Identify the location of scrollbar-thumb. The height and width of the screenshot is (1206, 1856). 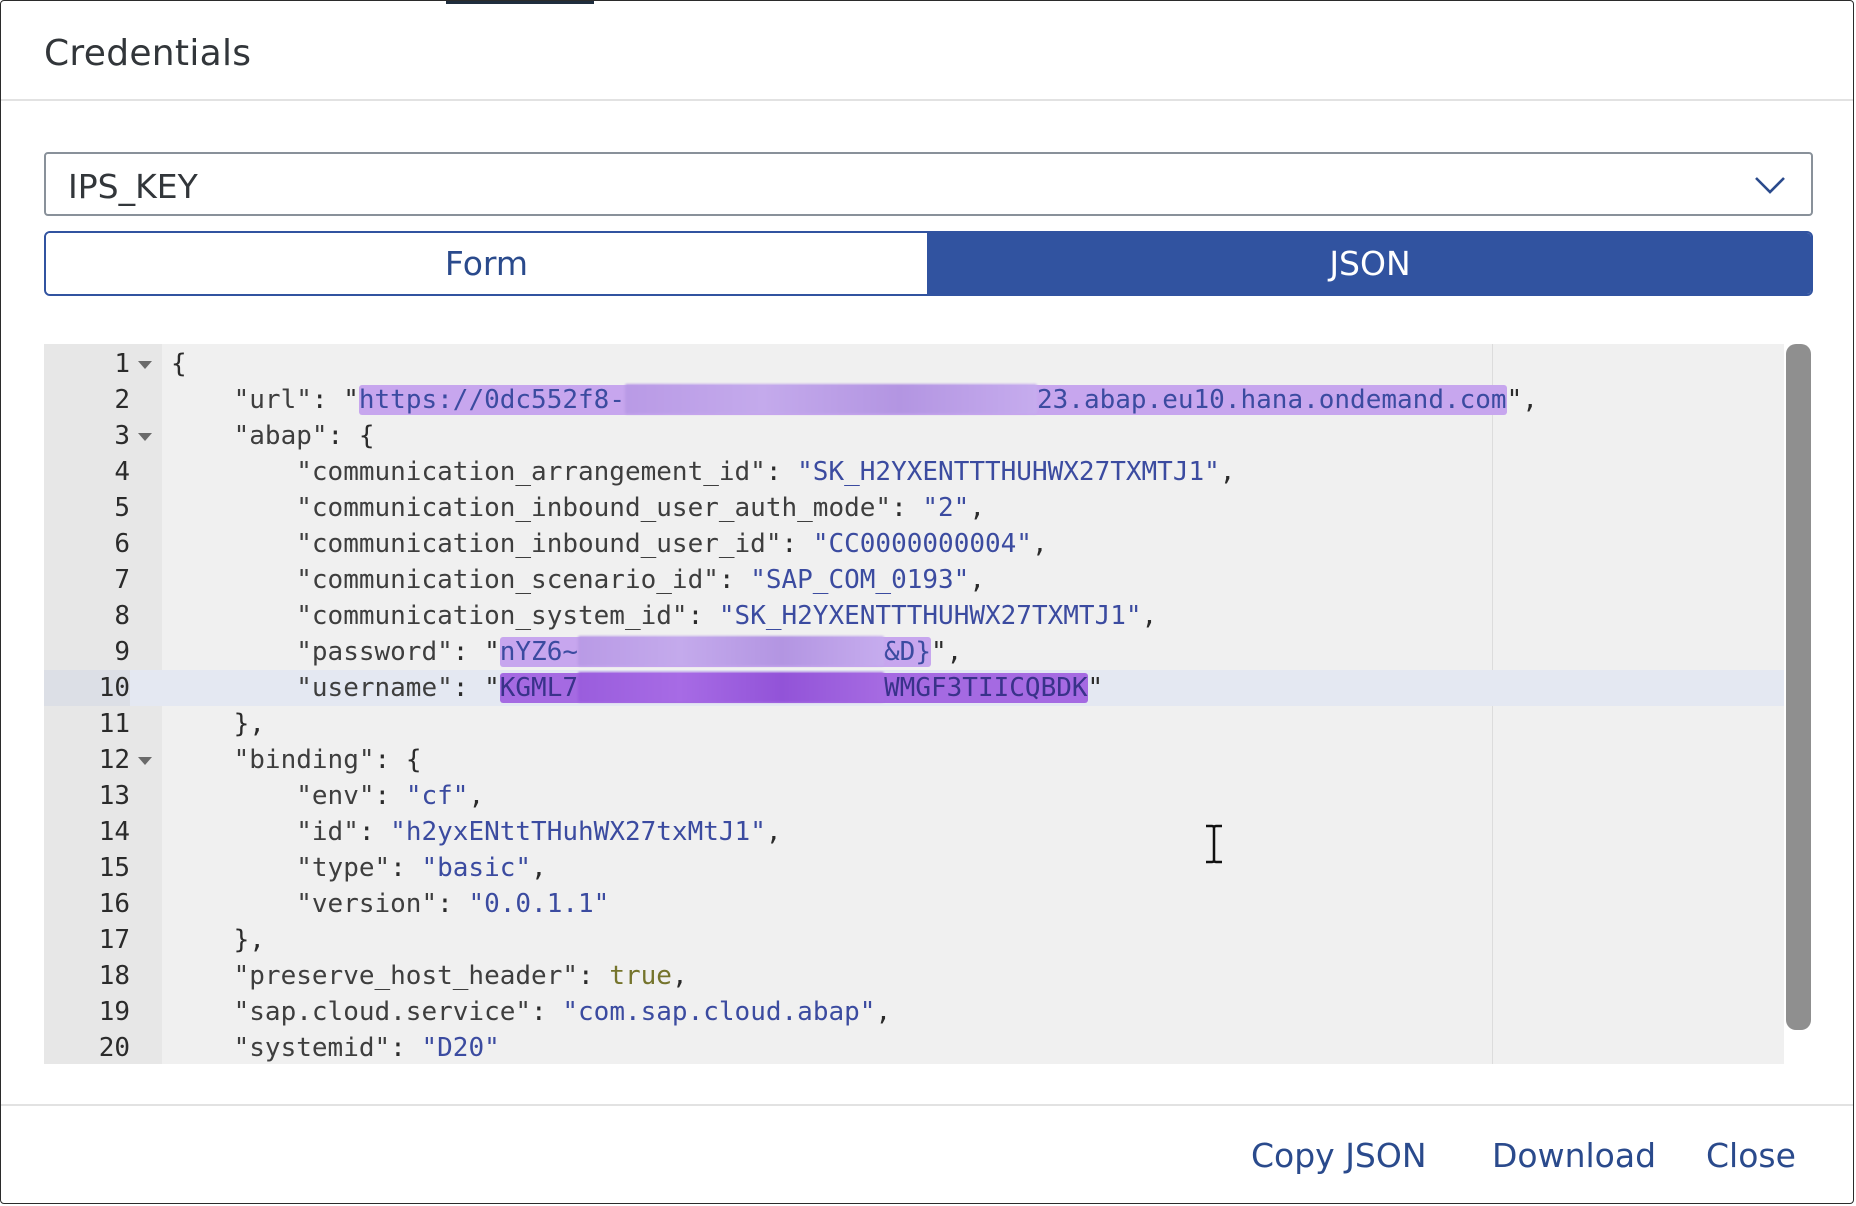
(1798, 687).